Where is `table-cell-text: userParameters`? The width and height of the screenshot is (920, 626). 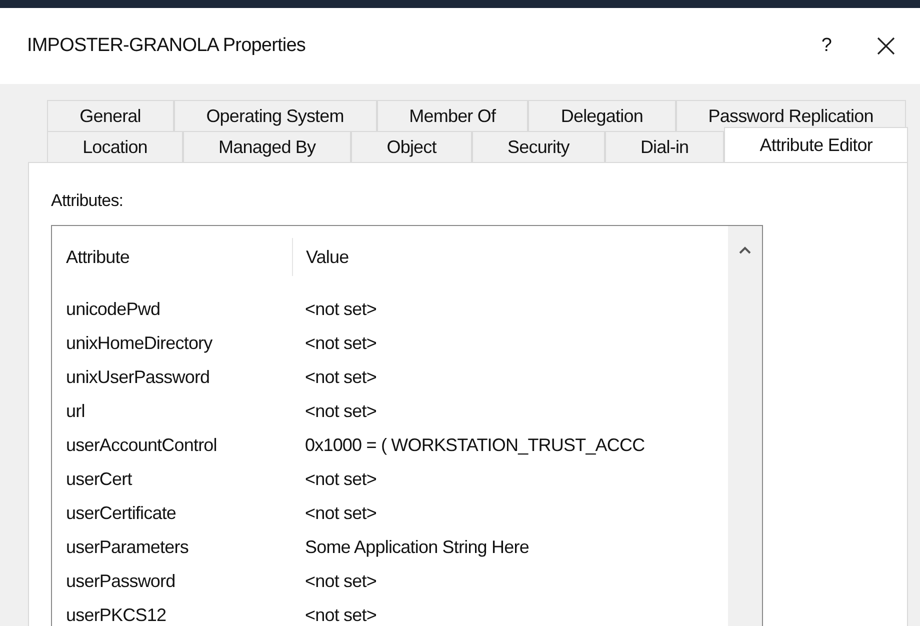 table-cell-text: userParameters is located at coordinates (127, 547).